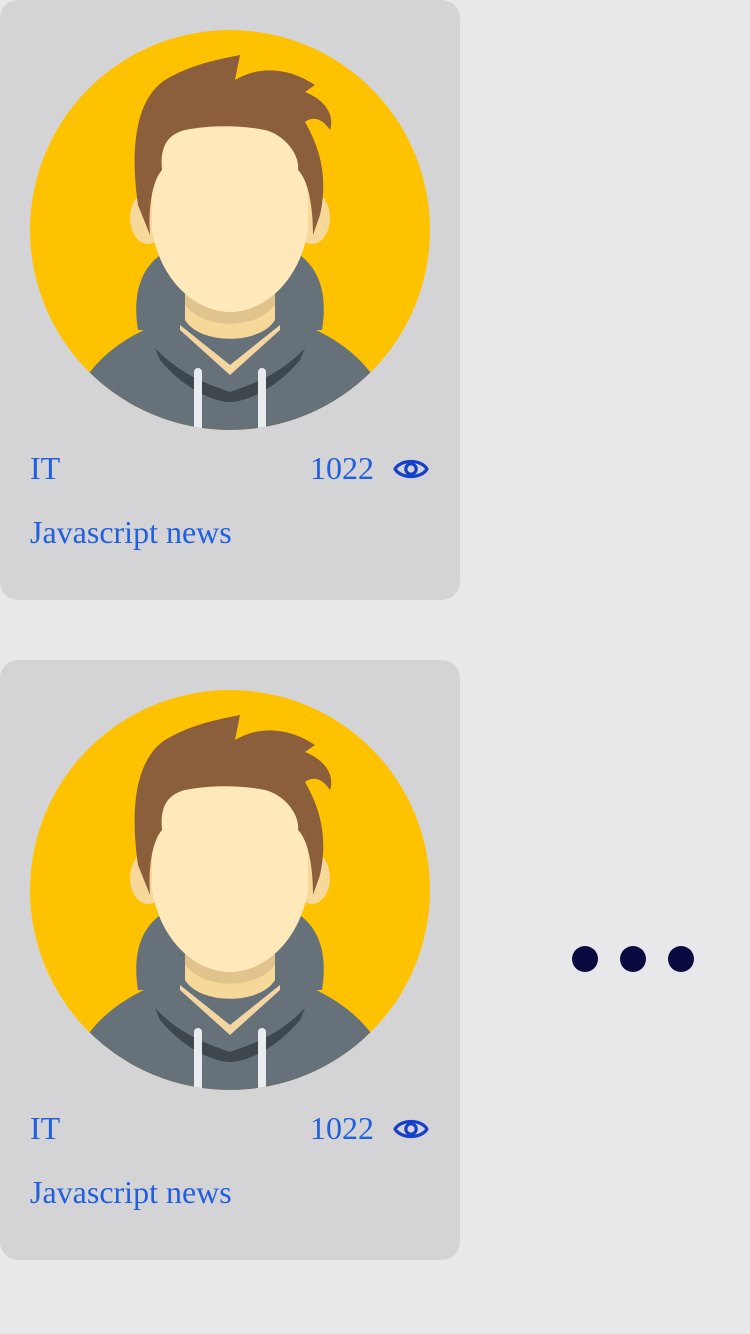  I want to click on more-horizontal-icon, so click(633, 959).